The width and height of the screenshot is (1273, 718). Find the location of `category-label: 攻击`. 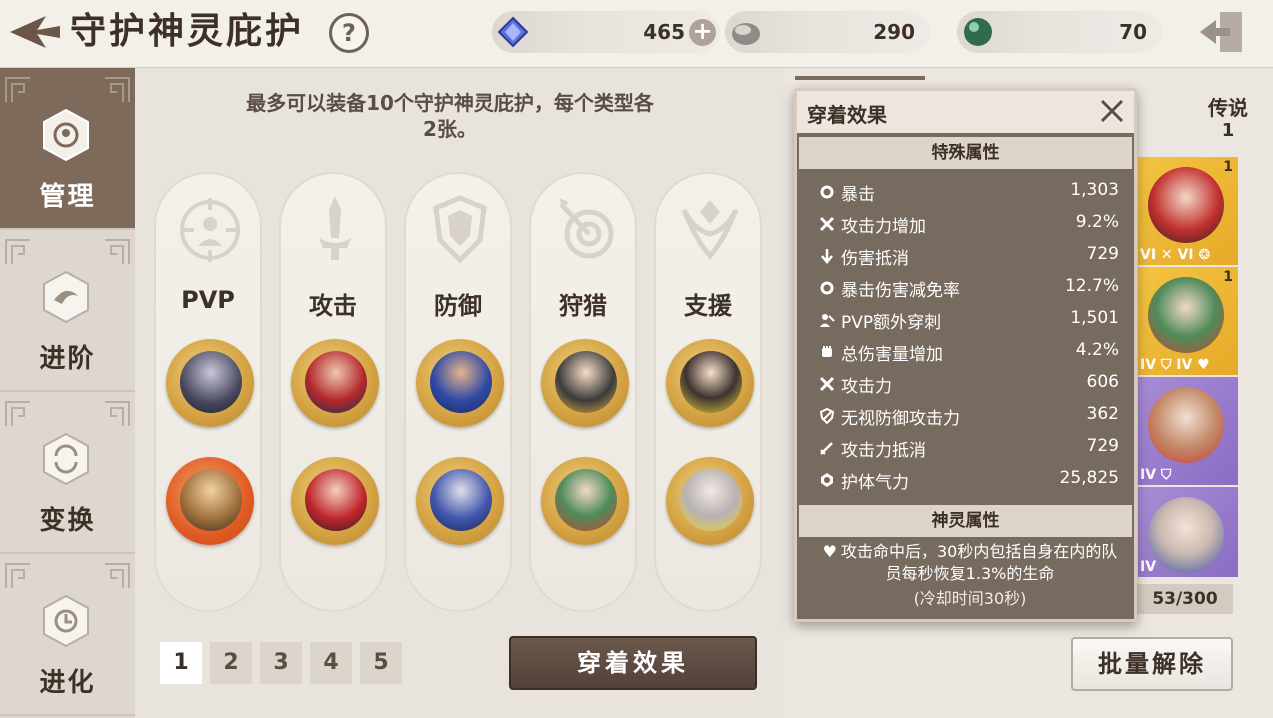

category-label: 攻击 is located at coordinates (333, 306).